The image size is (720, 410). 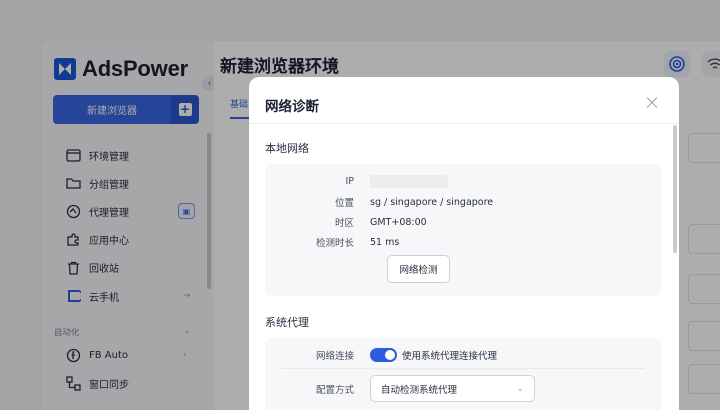 What do you see at coordinates (463, 368) in the screenshot?
I see `row-divider` at bounding box center [463, 368].